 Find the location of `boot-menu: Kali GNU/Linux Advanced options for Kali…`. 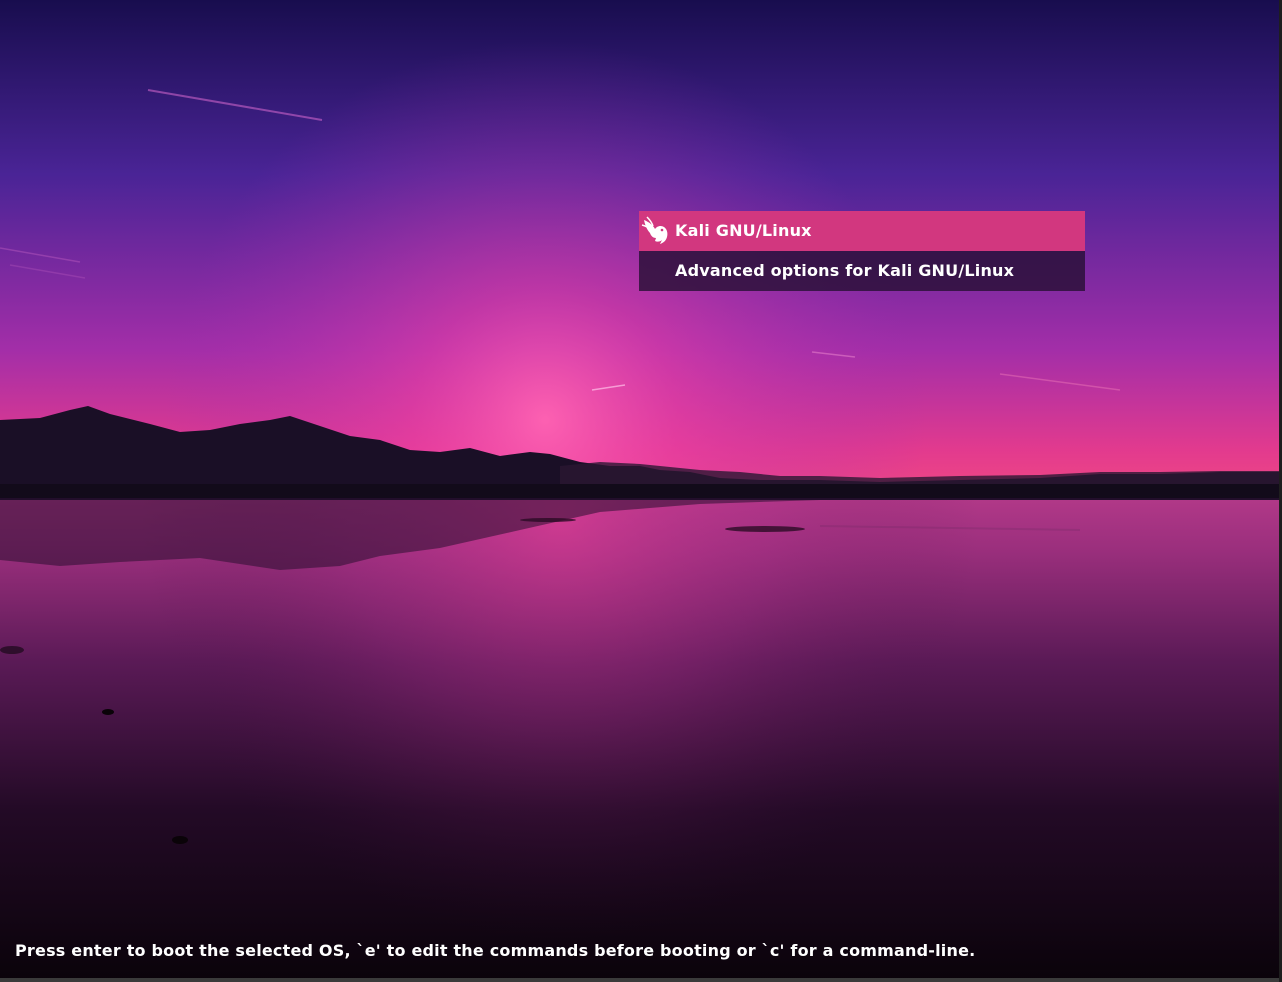

boot-menu: Kali GNU/Linux Advanced options for Kali… is located at coordinates (862, 251).